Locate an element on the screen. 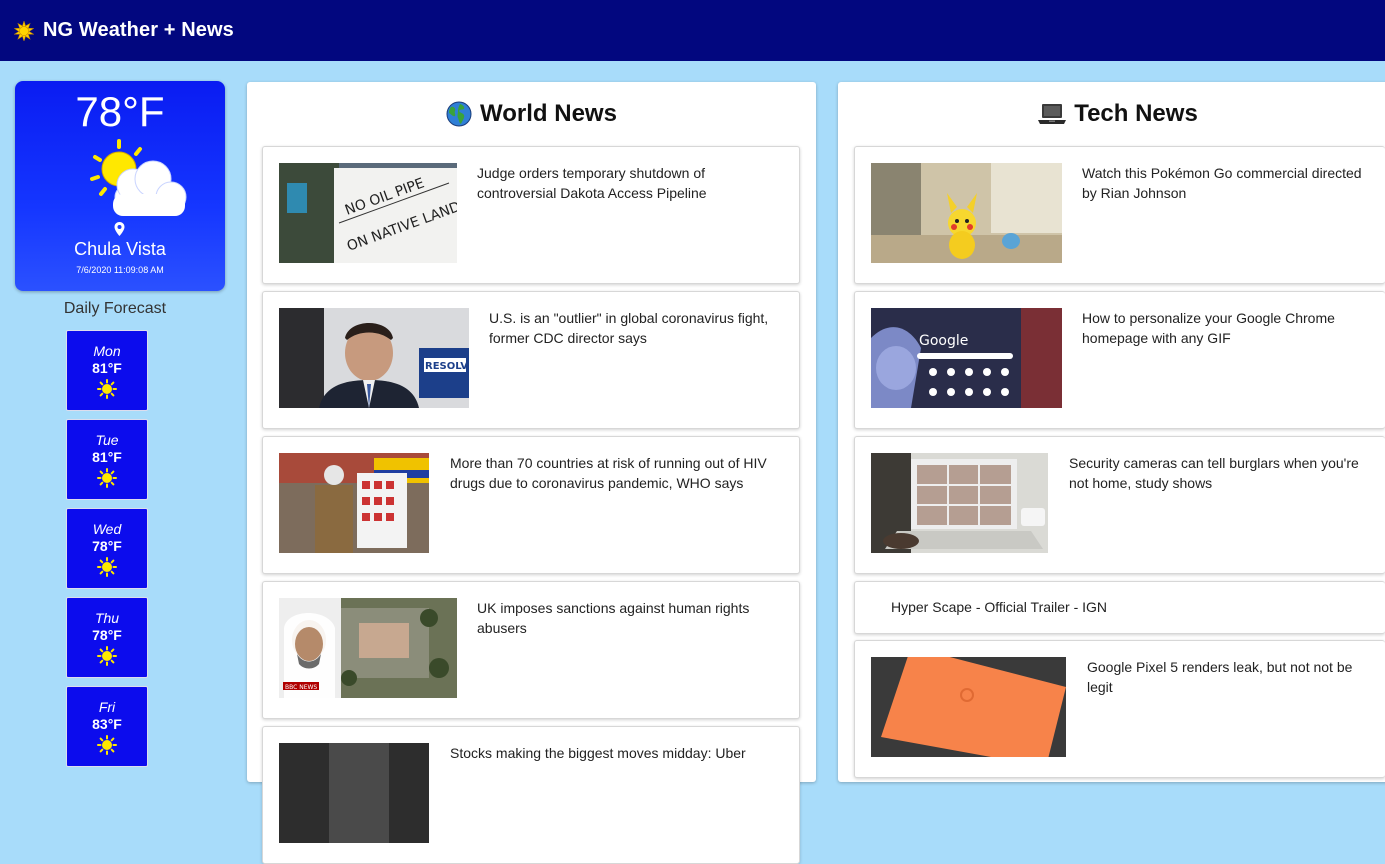  tech-news-title-text: Tech News is located at coordinates (1136, 113).